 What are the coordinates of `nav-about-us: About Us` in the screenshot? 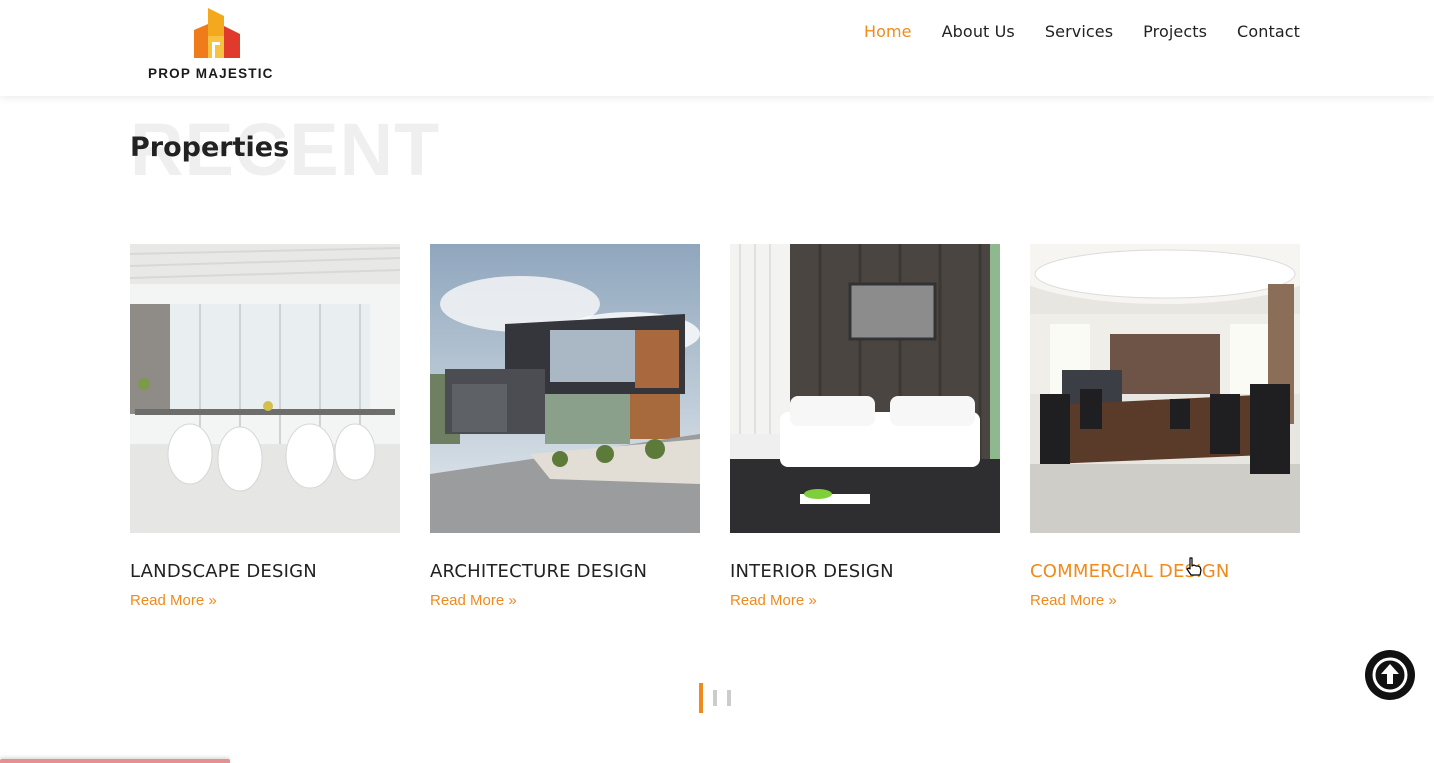 It's located at (978, 32).